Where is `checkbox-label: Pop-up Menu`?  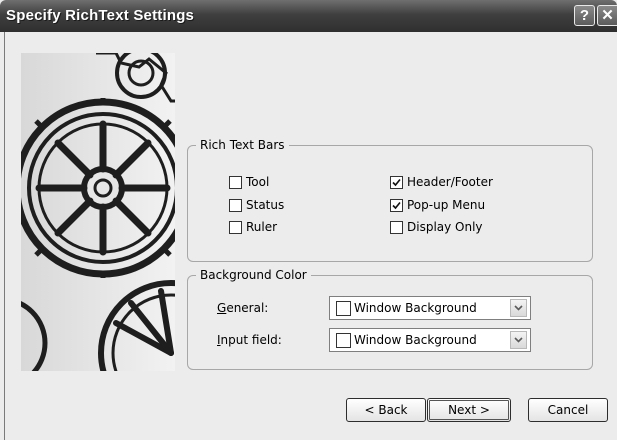 checkbox-label: Pop-up Menu is located at coordinates (446, 205).